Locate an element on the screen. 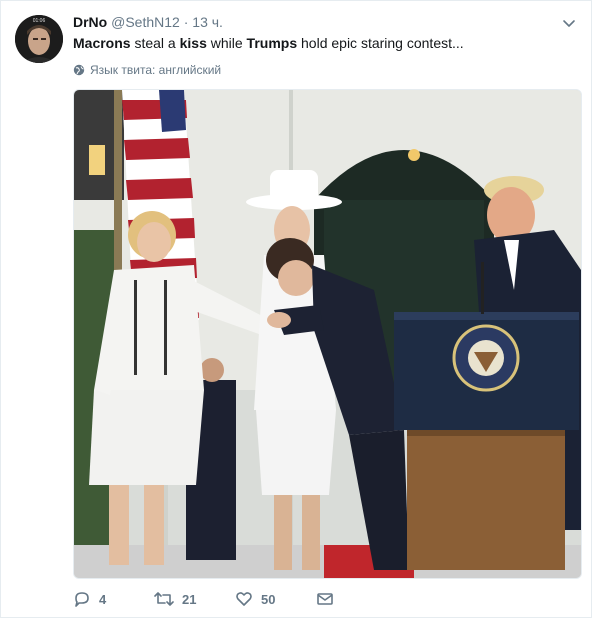 The height and width of the screenshot is (618, 592). like-button: 50 is located at coordinates (275, 599).